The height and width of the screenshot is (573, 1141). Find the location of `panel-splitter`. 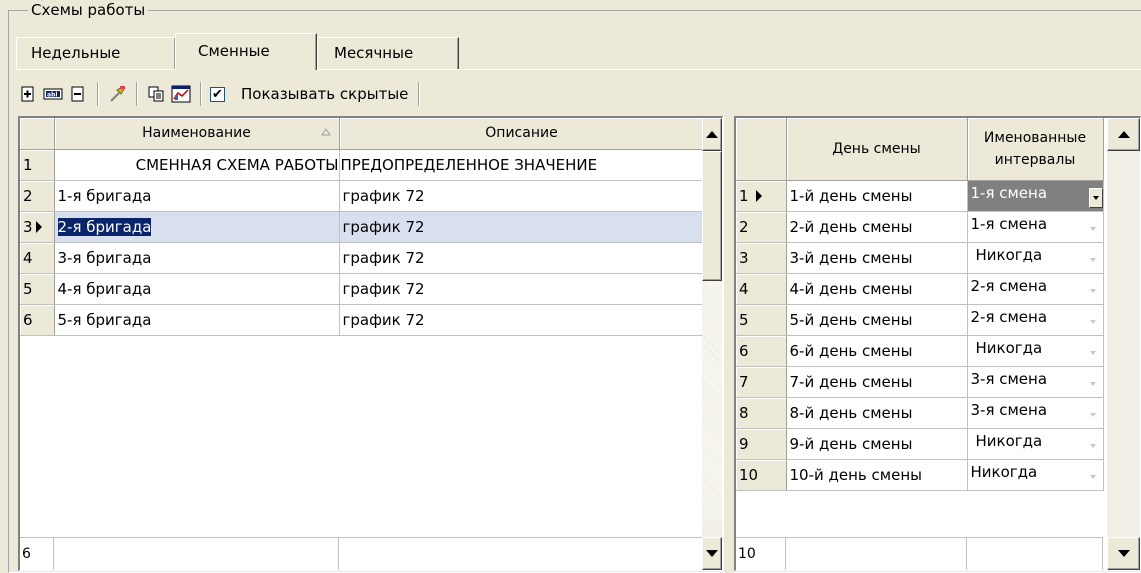

panel-splitter is located at coordinates (728, 344).